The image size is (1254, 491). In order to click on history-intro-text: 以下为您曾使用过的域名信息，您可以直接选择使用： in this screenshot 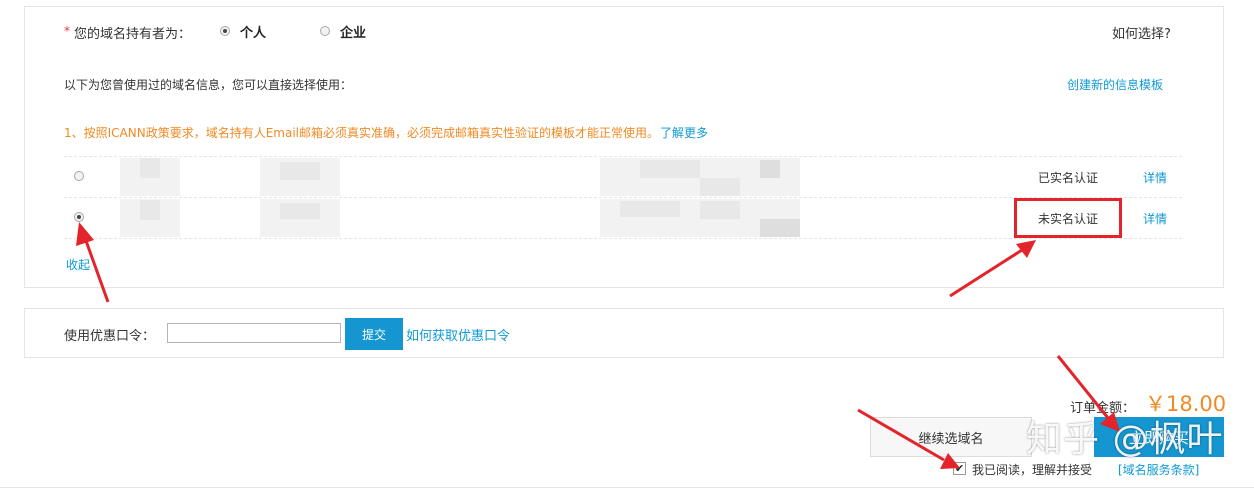, I will do `click(208, 85)`.